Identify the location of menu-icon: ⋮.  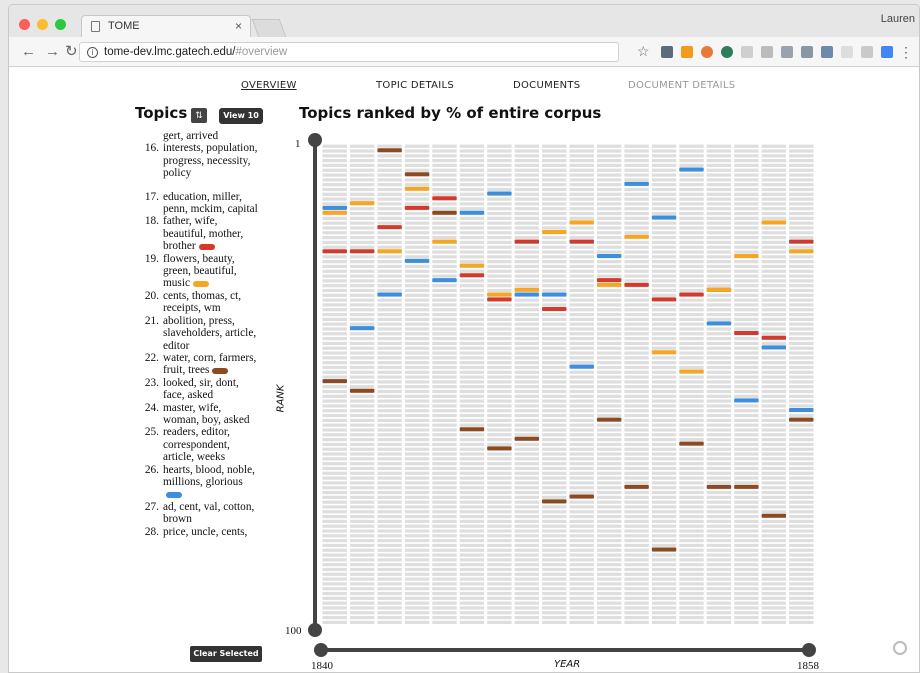
(906, 52).